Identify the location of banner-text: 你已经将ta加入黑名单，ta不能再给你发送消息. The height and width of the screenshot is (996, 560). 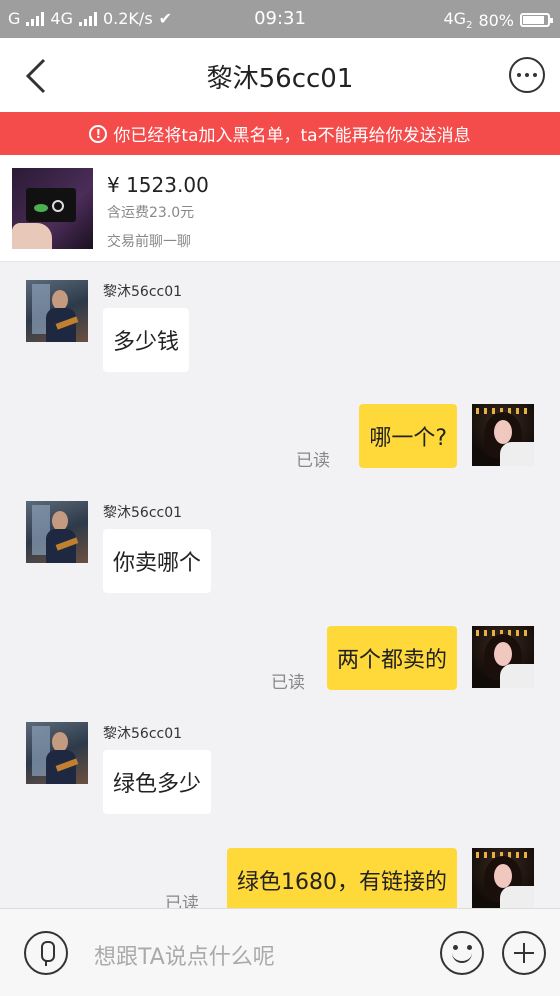
(292, 136).